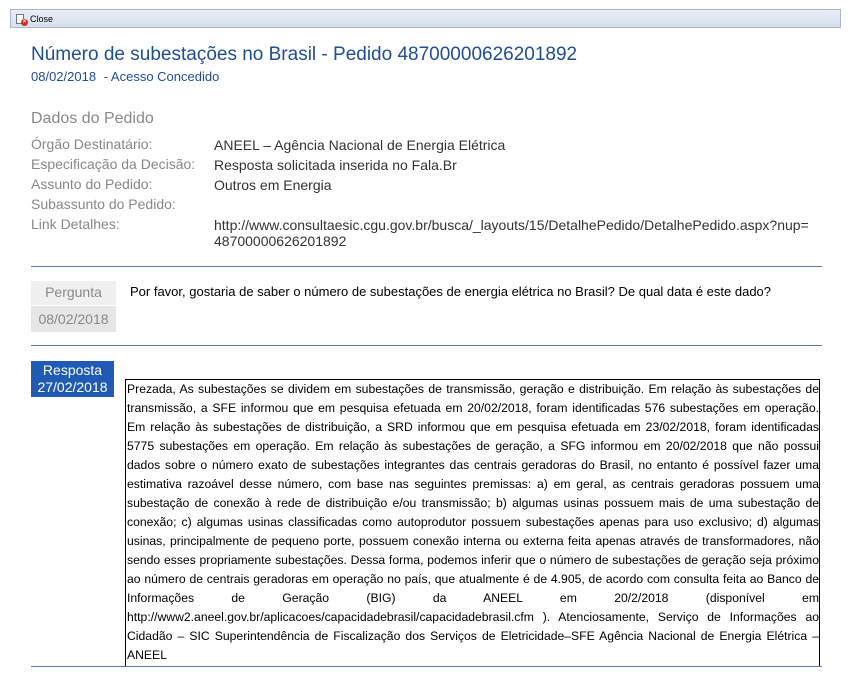  I want to click on field-label-link: Link Detalhes:, so click(75, 224).